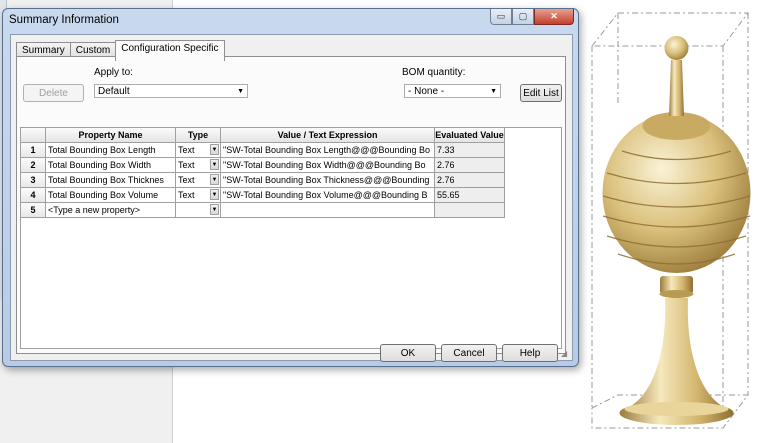 This screenshot has width=768, height=443. Describe the element at coordinates (541, 93) in the screenshot. I see `edit-list-button: Edit List` at that location.